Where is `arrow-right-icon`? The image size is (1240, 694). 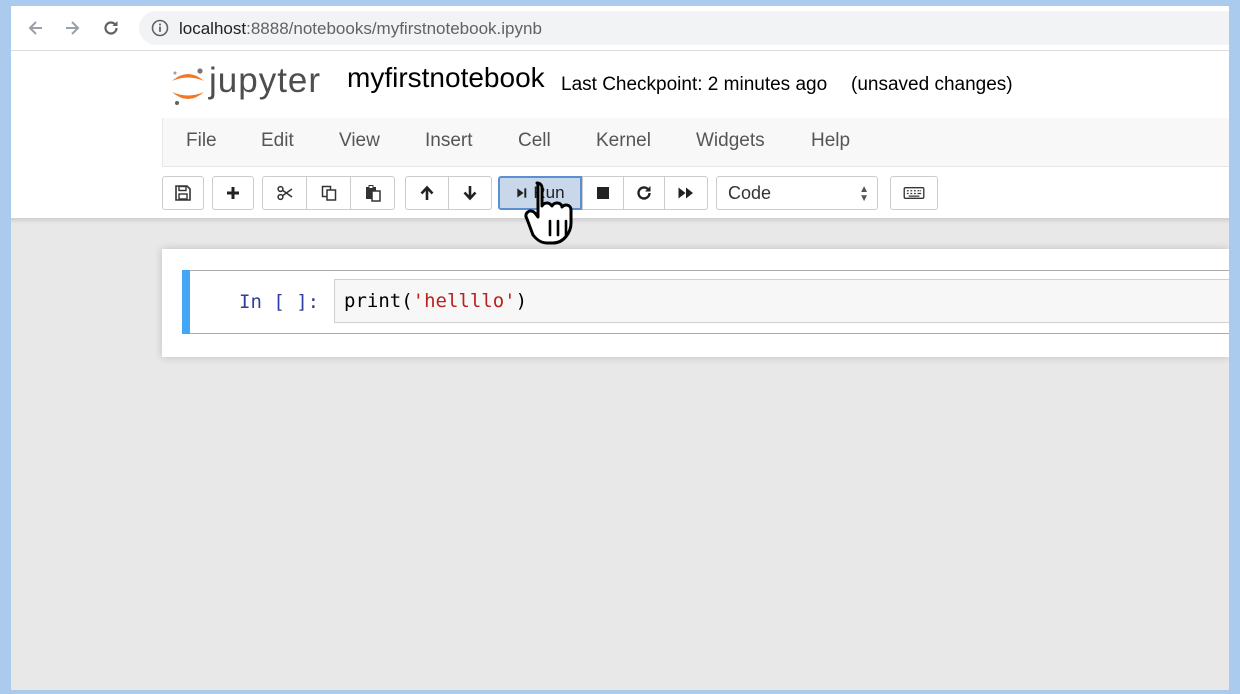 arrow-right-icon is located at coordinates (73, 28).